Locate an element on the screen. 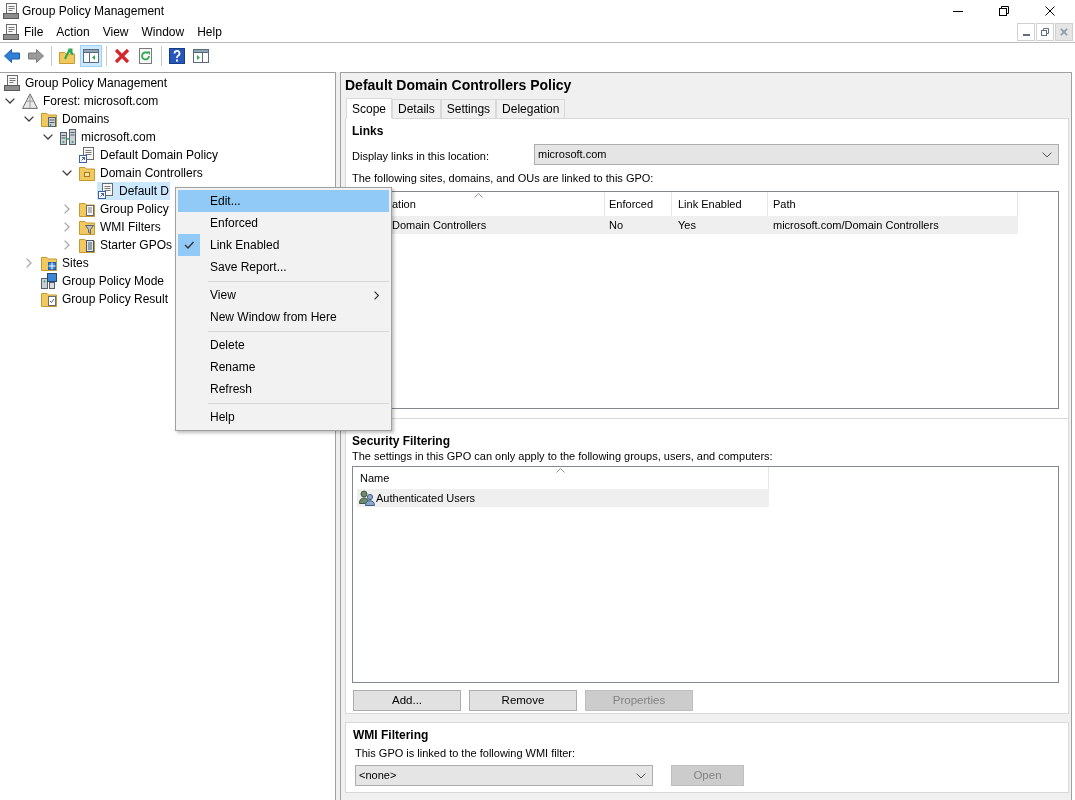 Image resolution: width=1075 pixels, height=800 pixels. menu-bar-item: Action is located at coordinates (73, 32).